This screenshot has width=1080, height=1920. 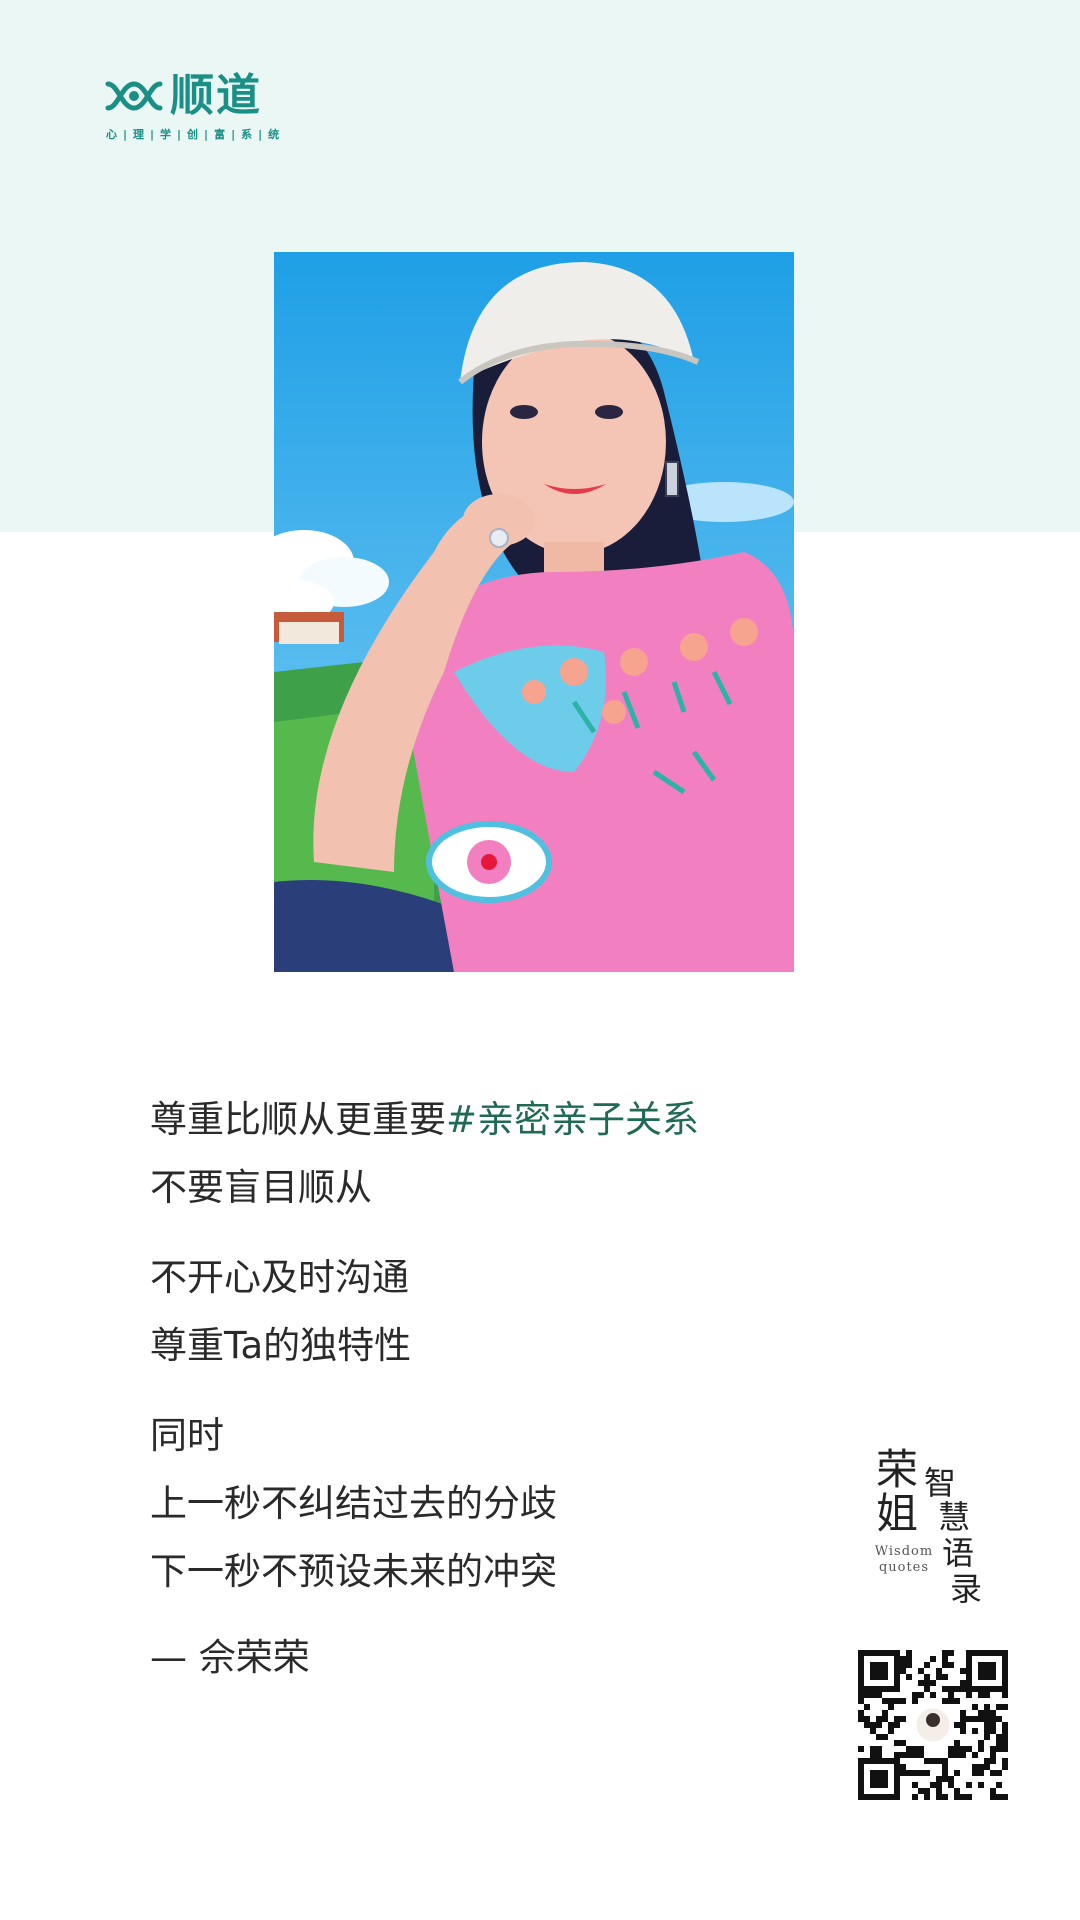 What do you see at coordinates (281, 1345) in the screenshot?
I see `quote-line: 尊重Ta的独特性` at bounding box center [281, 1345].